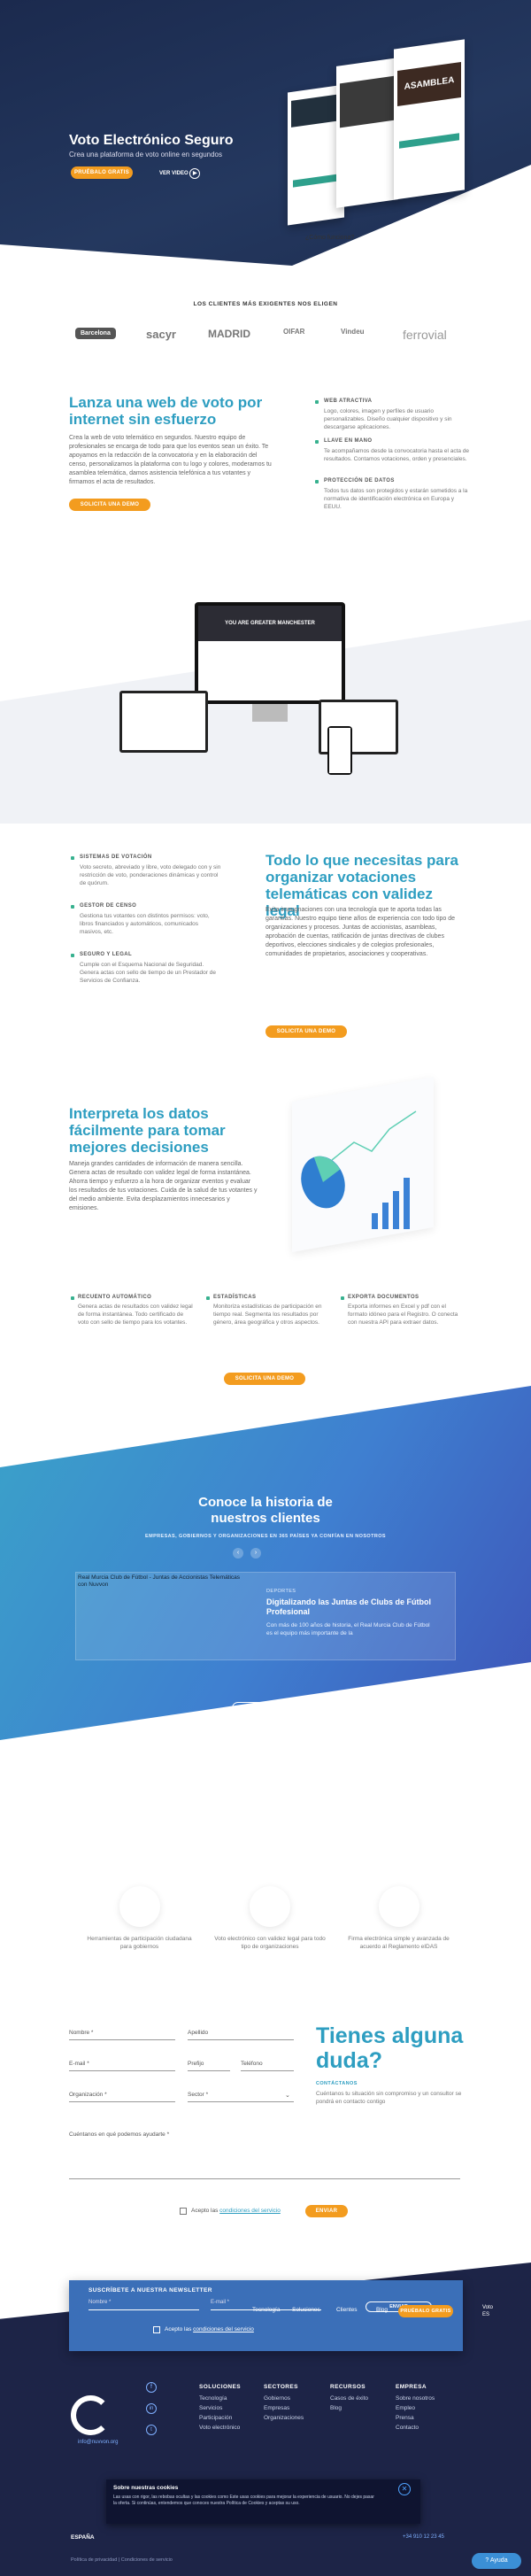 The width and height of the screenshot is (531, 2576). Describe the element at coordinates (180, 173) in the screenshot. I see `watch-video-link: VER VIDEO ▶` at that location.